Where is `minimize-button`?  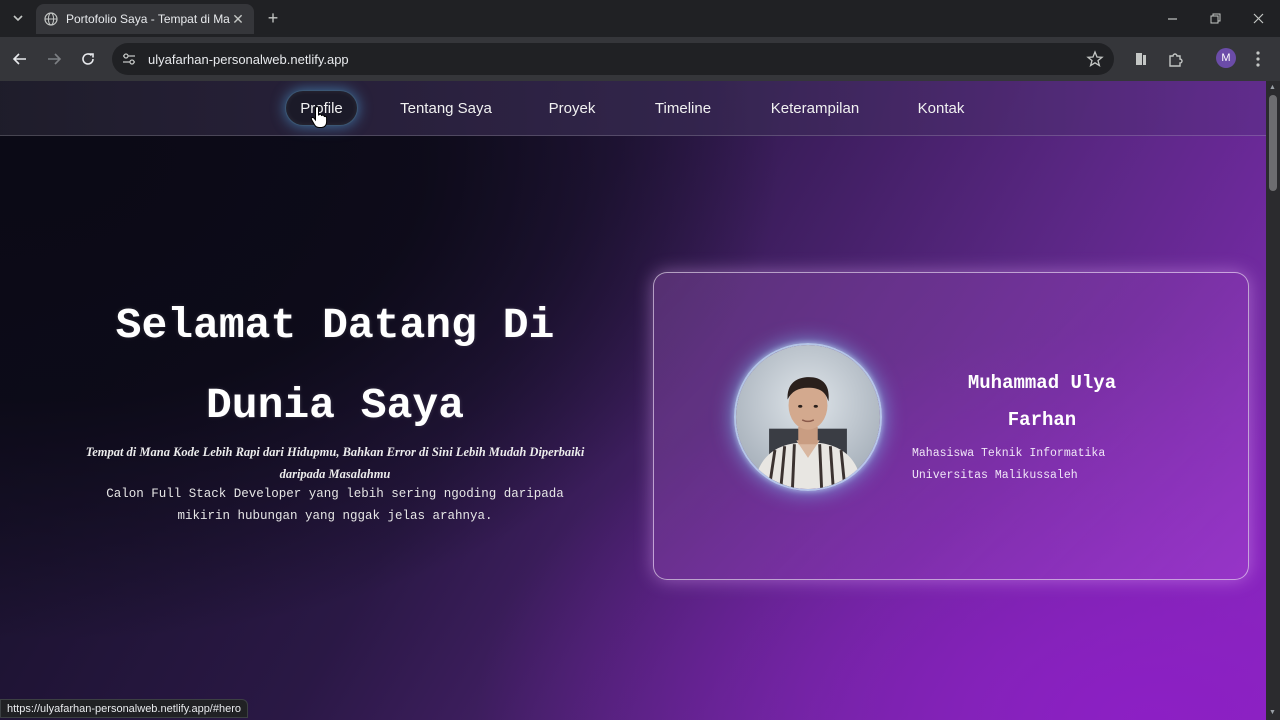 minimize-button is located at coordinates (1172, 18).